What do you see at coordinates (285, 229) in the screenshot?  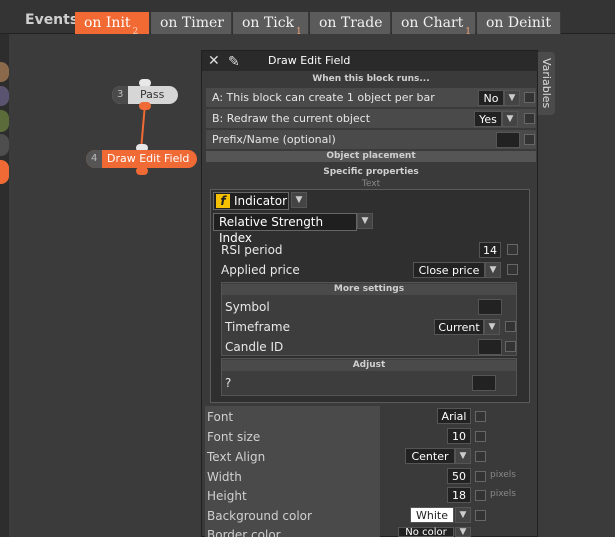 I see `indicator-select: Relative Strength Index` at bounding box center [285, 229].